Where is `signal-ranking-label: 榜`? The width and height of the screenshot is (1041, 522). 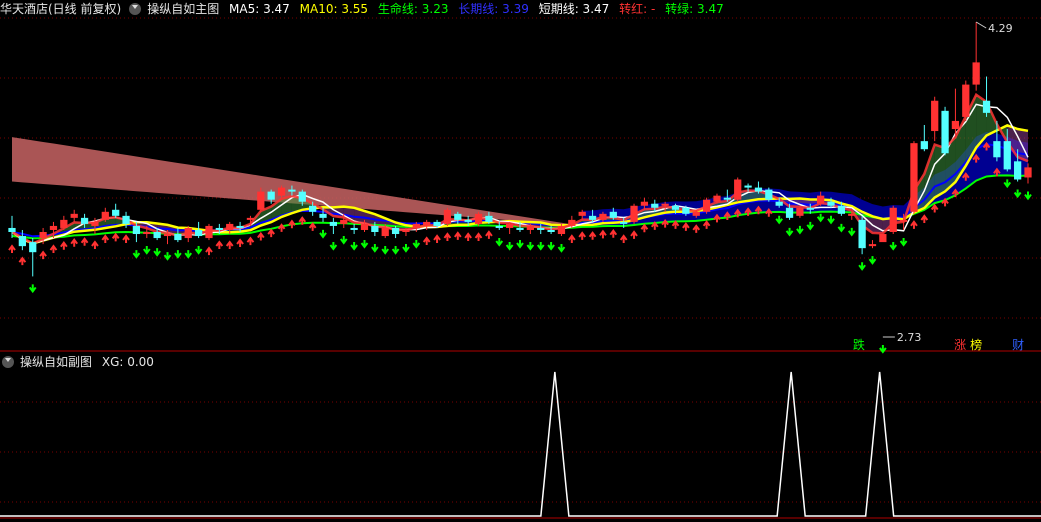
signal-ranking-label: 榜 is located at coordinates (976, 344).